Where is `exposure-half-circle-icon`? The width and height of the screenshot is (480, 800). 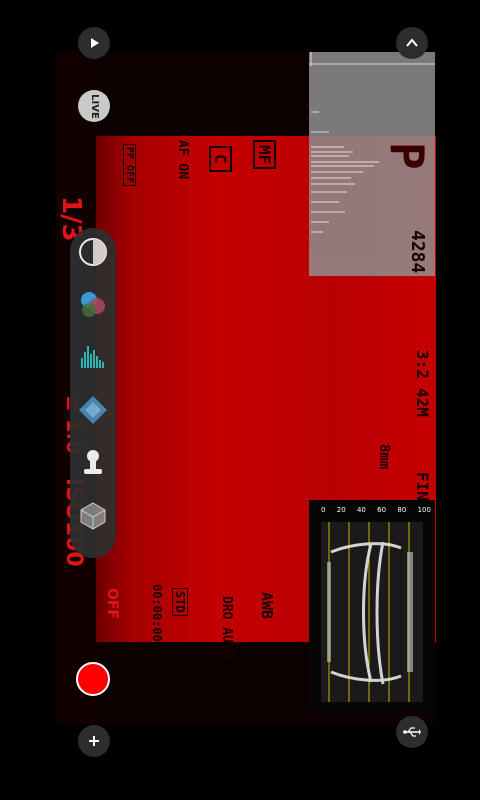
exposure-half-circle-icon is located at coordinates (93, 252).